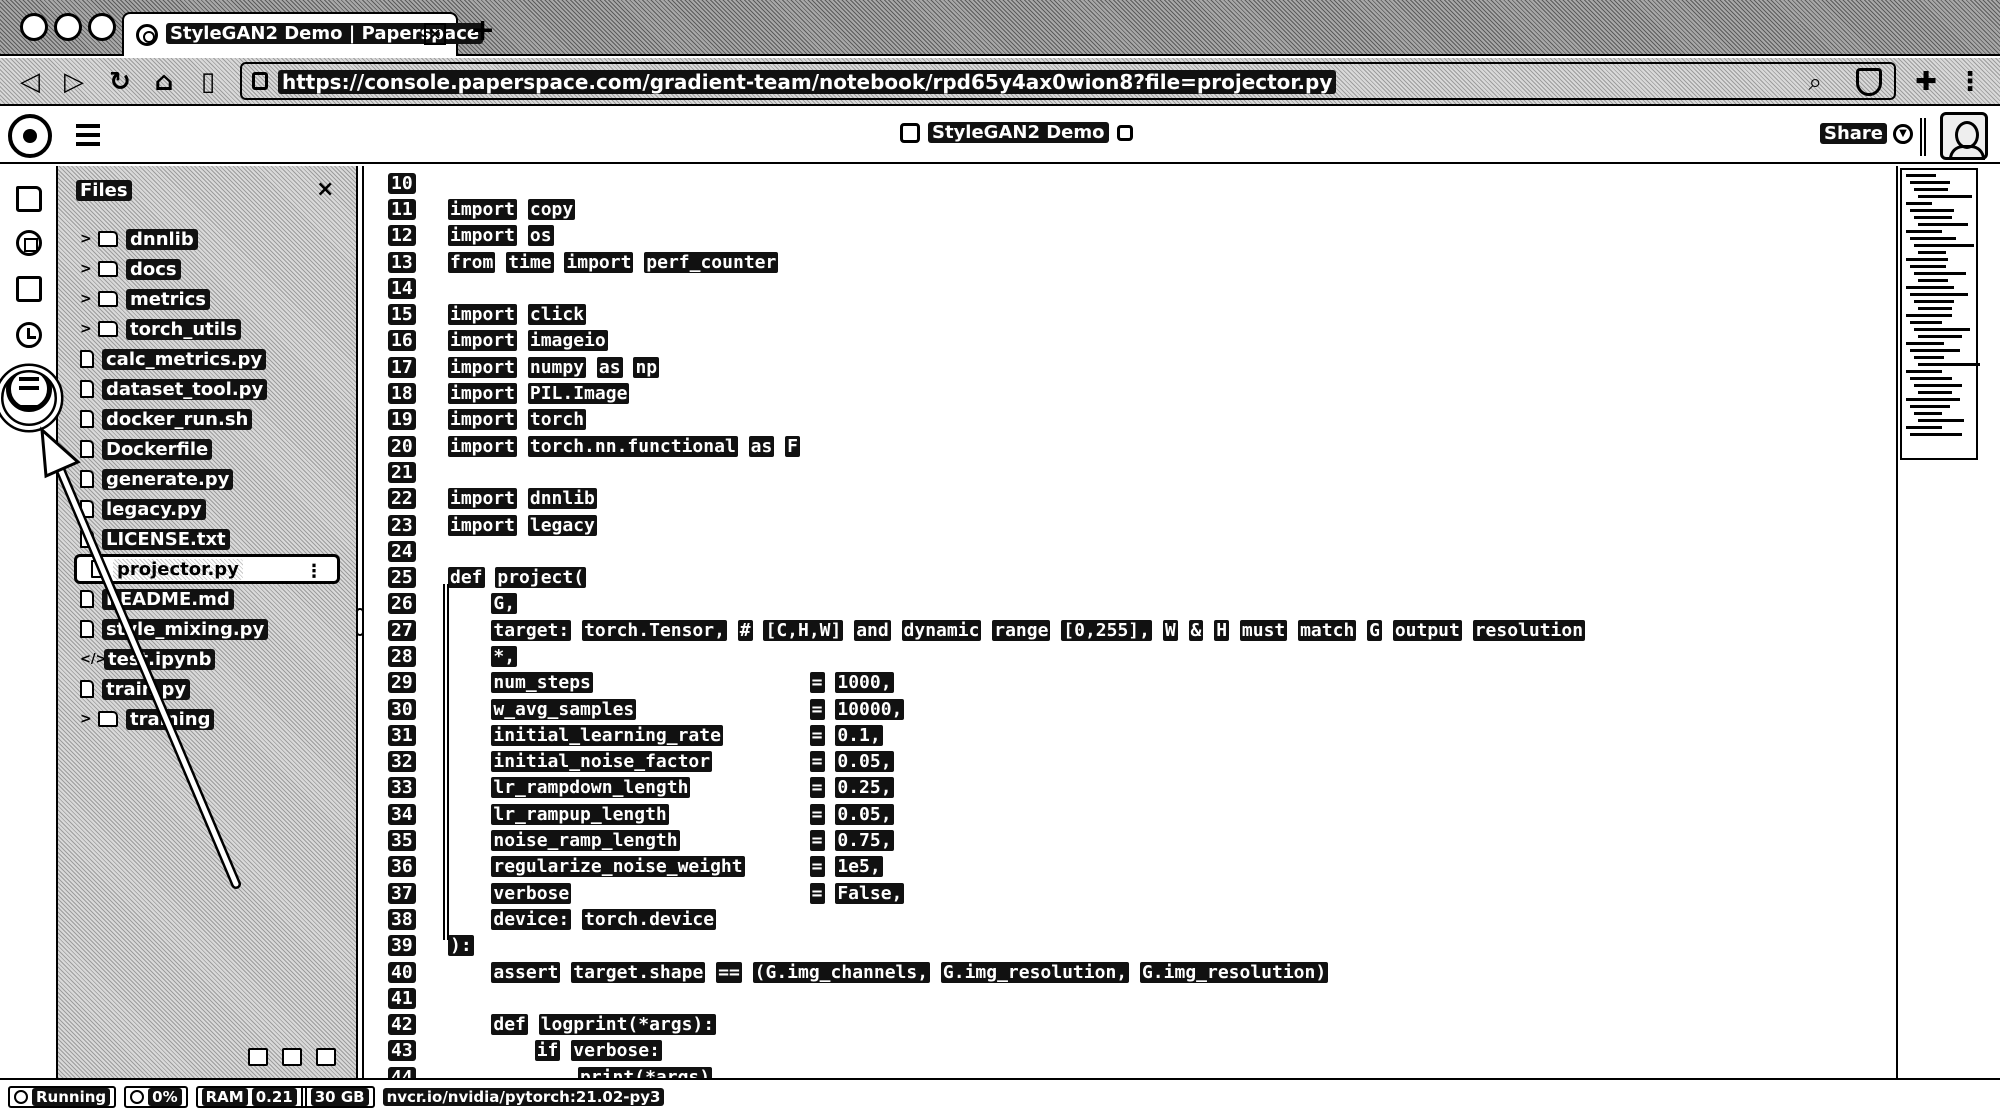  I want to click on code-token: resolution, so click(1529, 630).